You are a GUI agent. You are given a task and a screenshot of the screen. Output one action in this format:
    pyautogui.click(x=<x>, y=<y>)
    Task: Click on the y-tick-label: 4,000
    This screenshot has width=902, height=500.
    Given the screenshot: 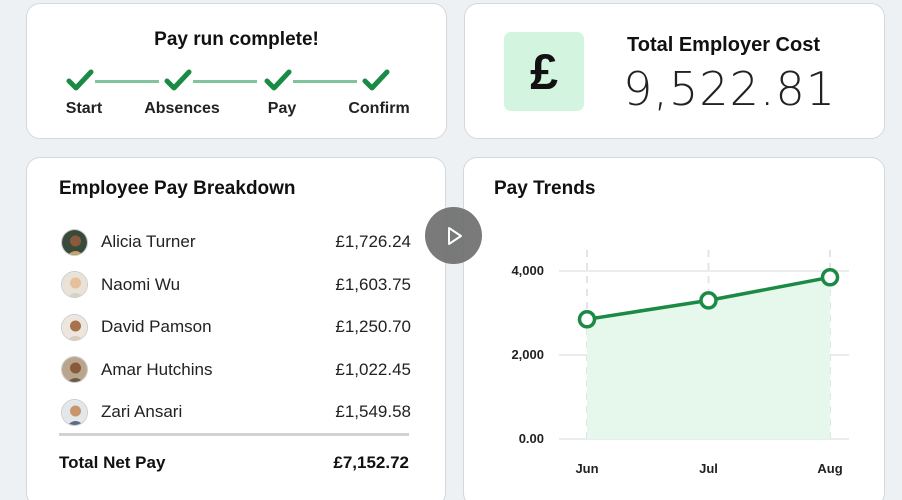 What is the action you would take?
    pyautogui.click(x=527, y=270)
    